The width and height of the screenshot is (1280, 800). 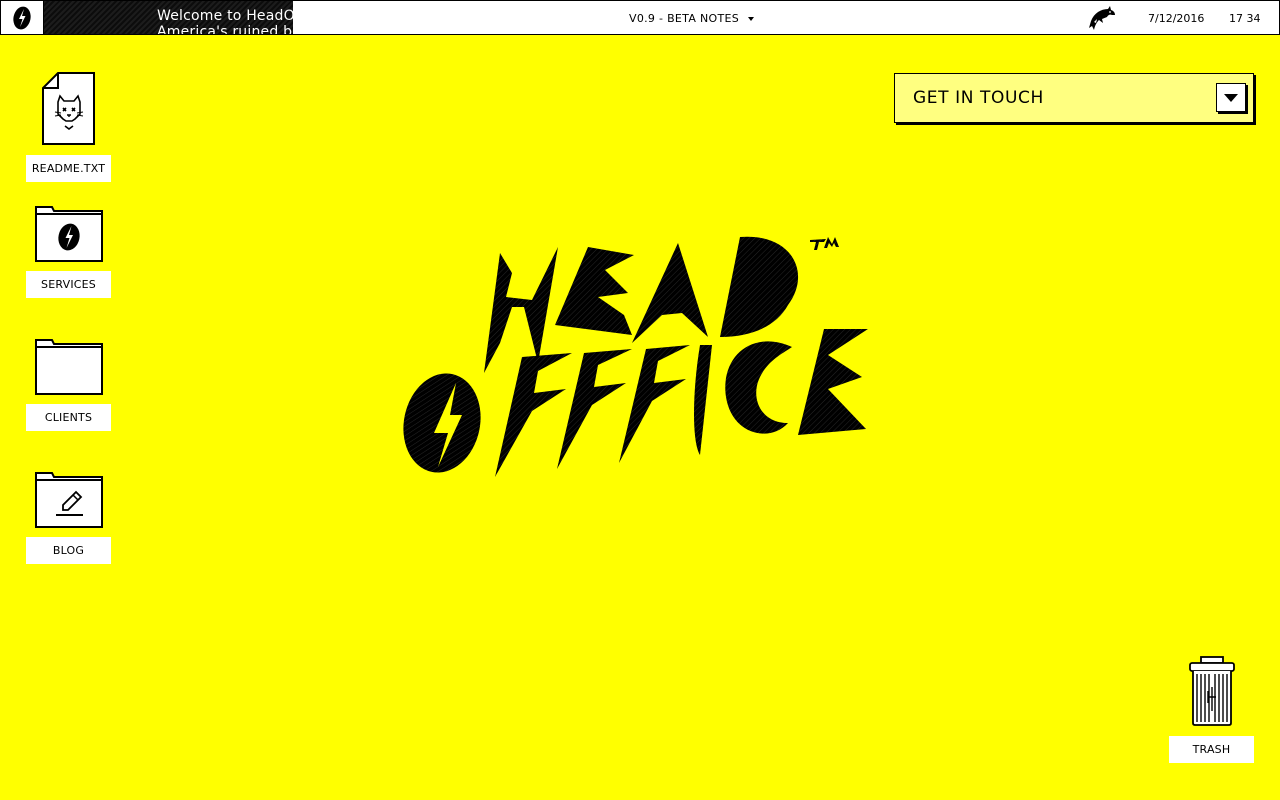 I want to click on chevron-down-icon, so click(x=751, y=18).